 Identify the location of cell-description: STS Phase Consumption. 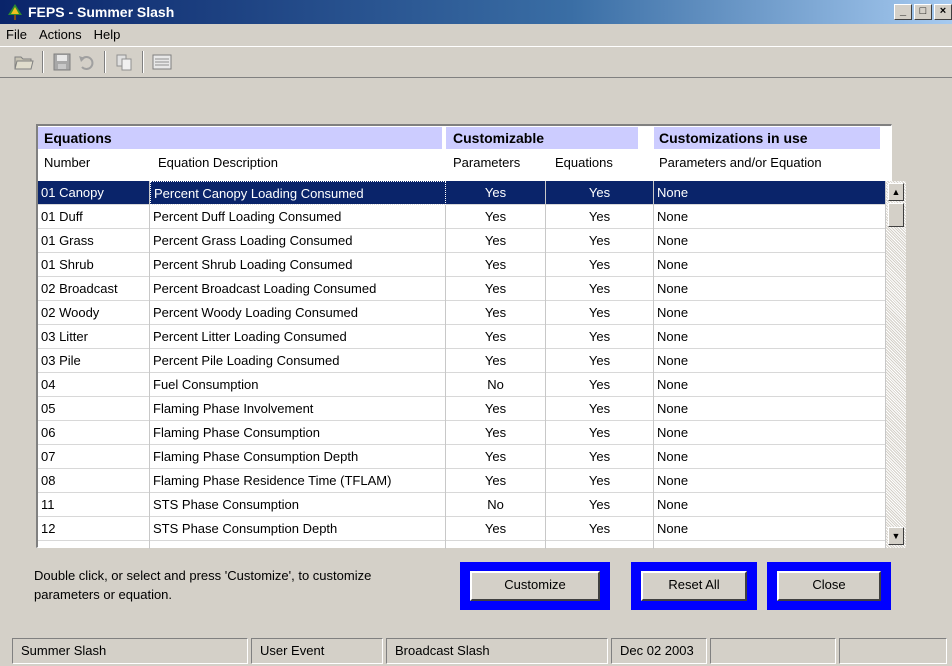
(298, 505).